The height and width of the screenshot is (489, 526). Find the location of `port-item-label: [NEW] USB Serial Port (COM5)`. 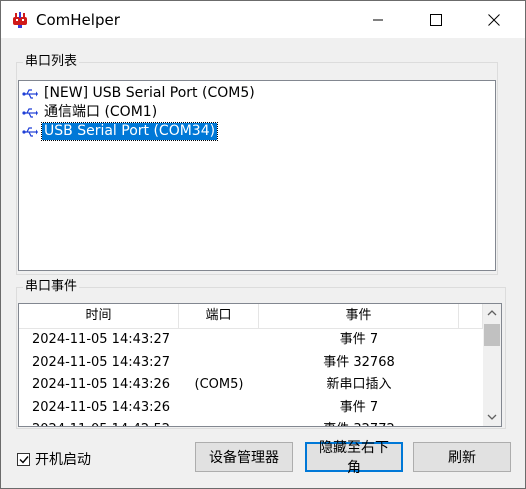

port-item-label: [NEW] USB Serial Port (COM5) is located at coordinates (149, 93).